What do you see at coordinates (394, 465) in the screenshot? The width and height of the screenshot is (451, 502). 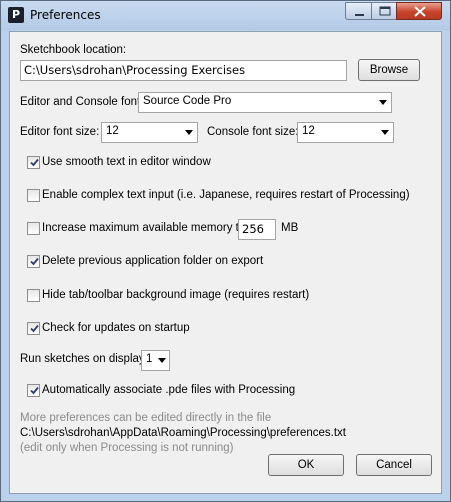 I see `cancel-button: Cancel` at bounding box center [394, 465].